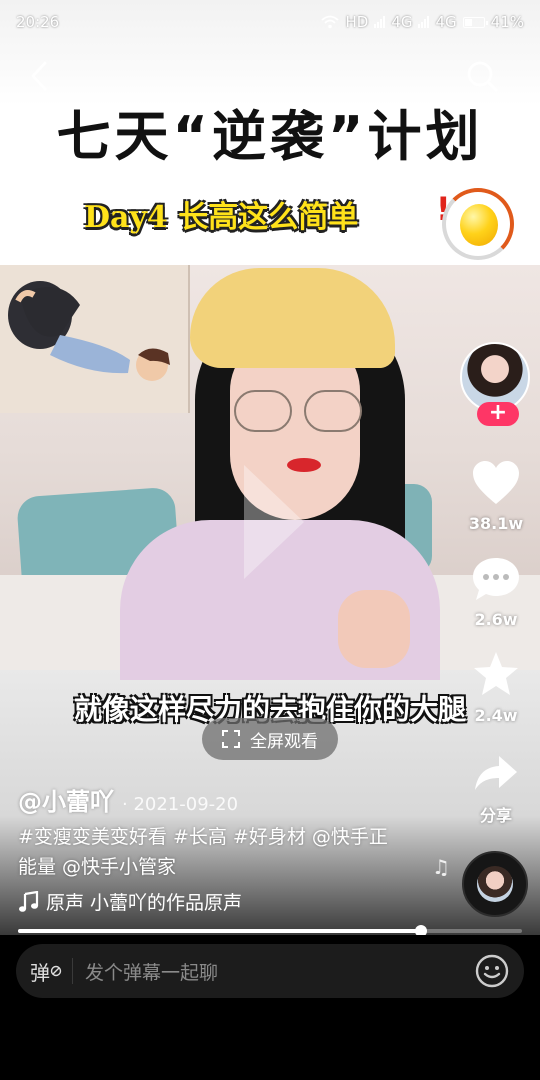 The height and width of the screenshot is (1080, 540). I want to click on video-description: #变瘦变美变好看 #长高 #好身材 @快手正能量 @快手小管家, so click(208, 852).